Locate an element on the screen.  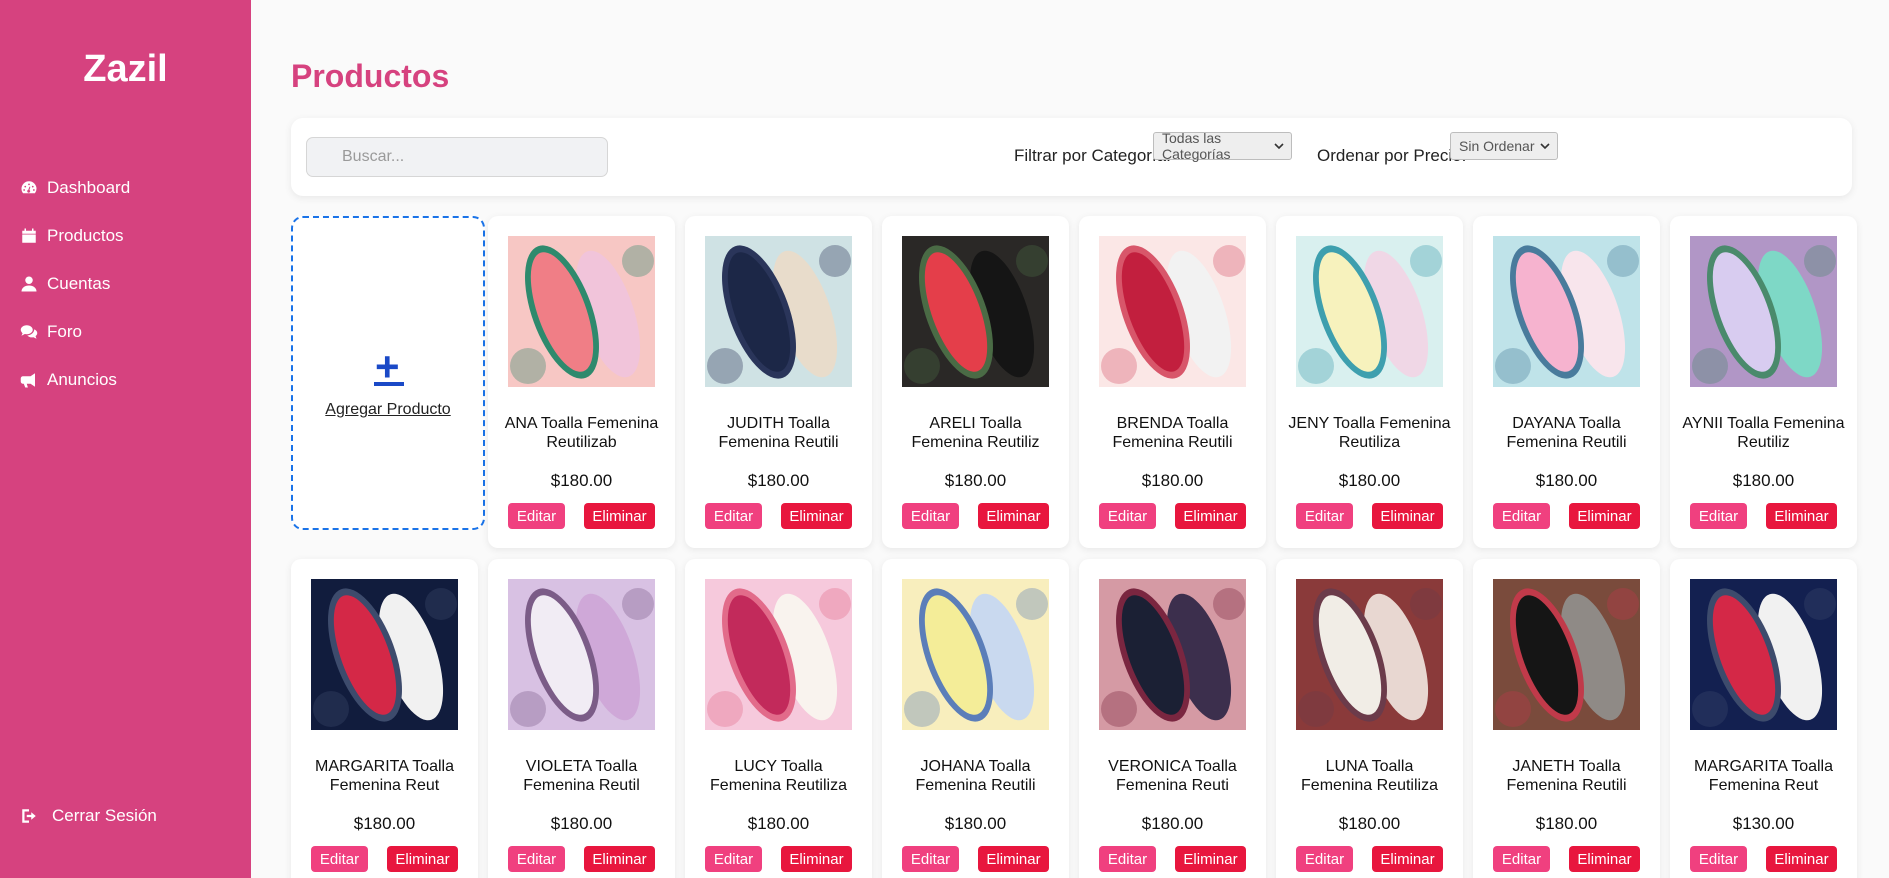
logout-button: Cerrar Sesión is located at coordinates (88, 816).